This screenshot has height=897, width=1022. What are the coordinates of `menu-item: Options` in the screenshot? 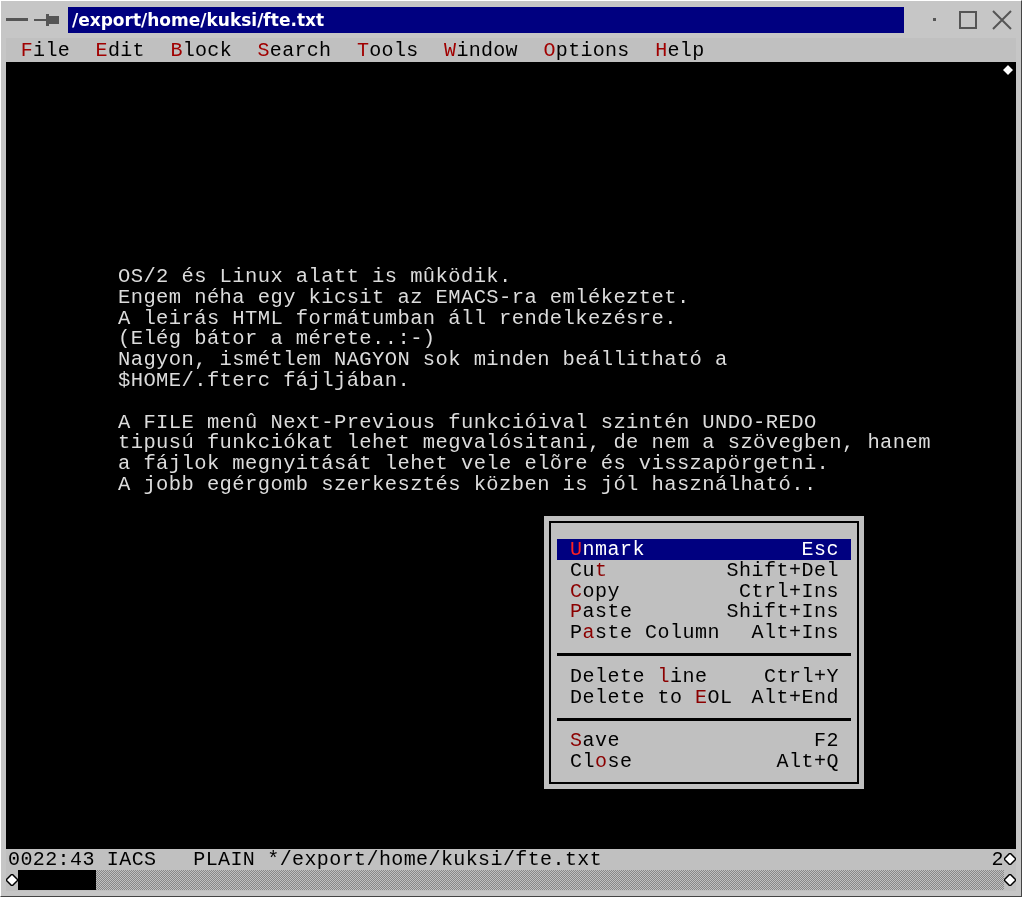 It's located at (586, 50).